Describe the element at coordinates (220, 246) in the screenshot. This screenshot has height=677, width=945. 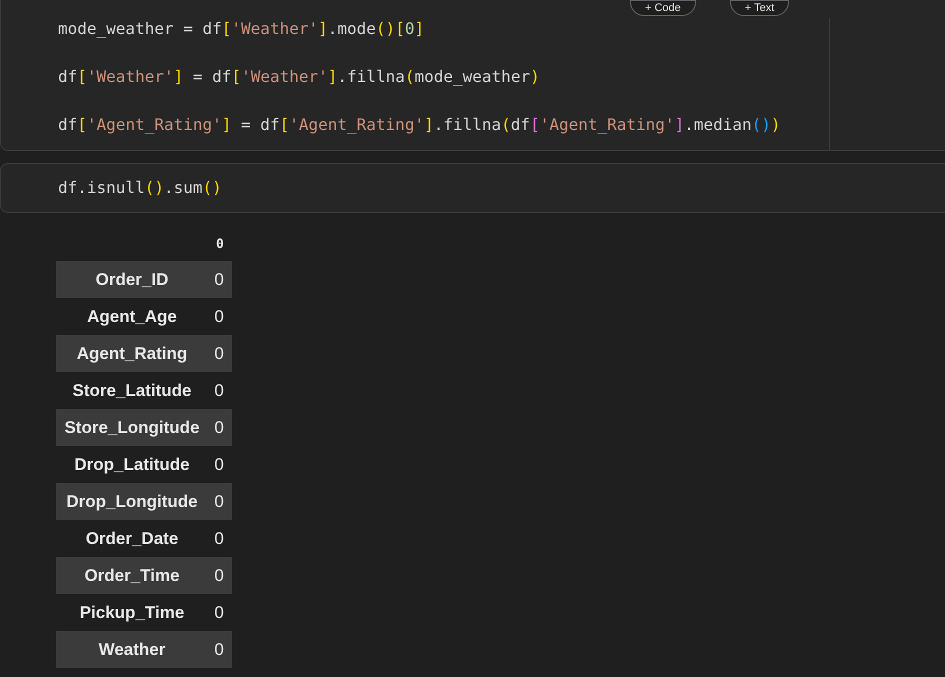
I see `column-header: 0` at that location.